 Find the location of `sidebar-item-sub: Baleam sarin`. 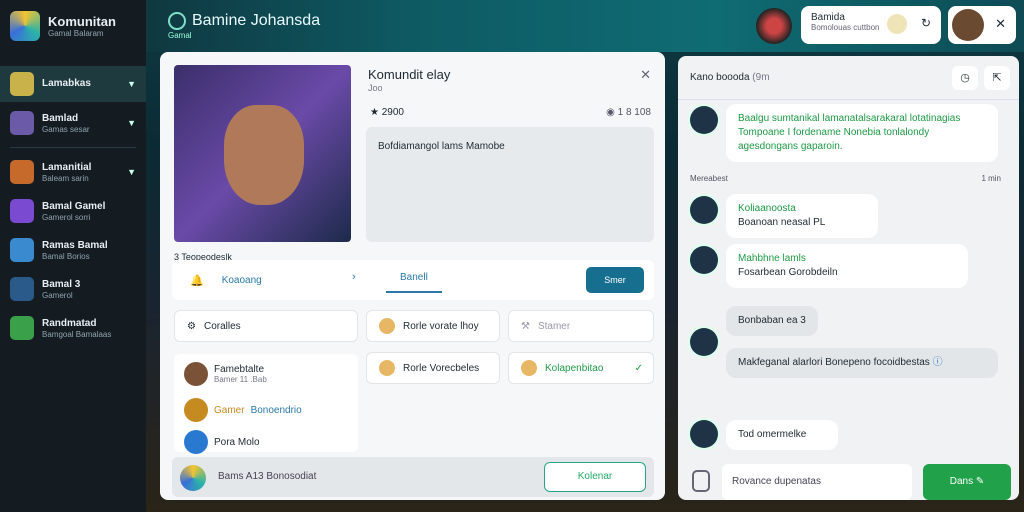

sidebar-item-sub: Baleam sarin is located at coordinates (65, 178).